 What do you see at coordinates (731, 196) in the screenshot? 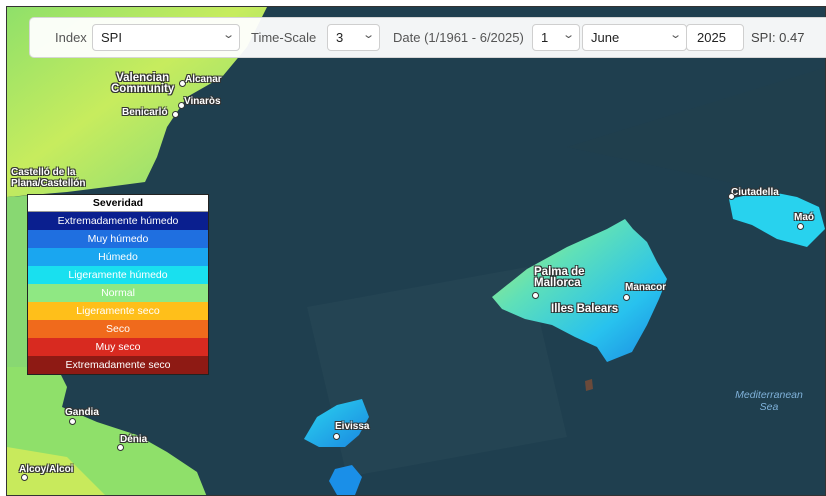
I see `marker-ciutadella` at bounding box center [731, 196].